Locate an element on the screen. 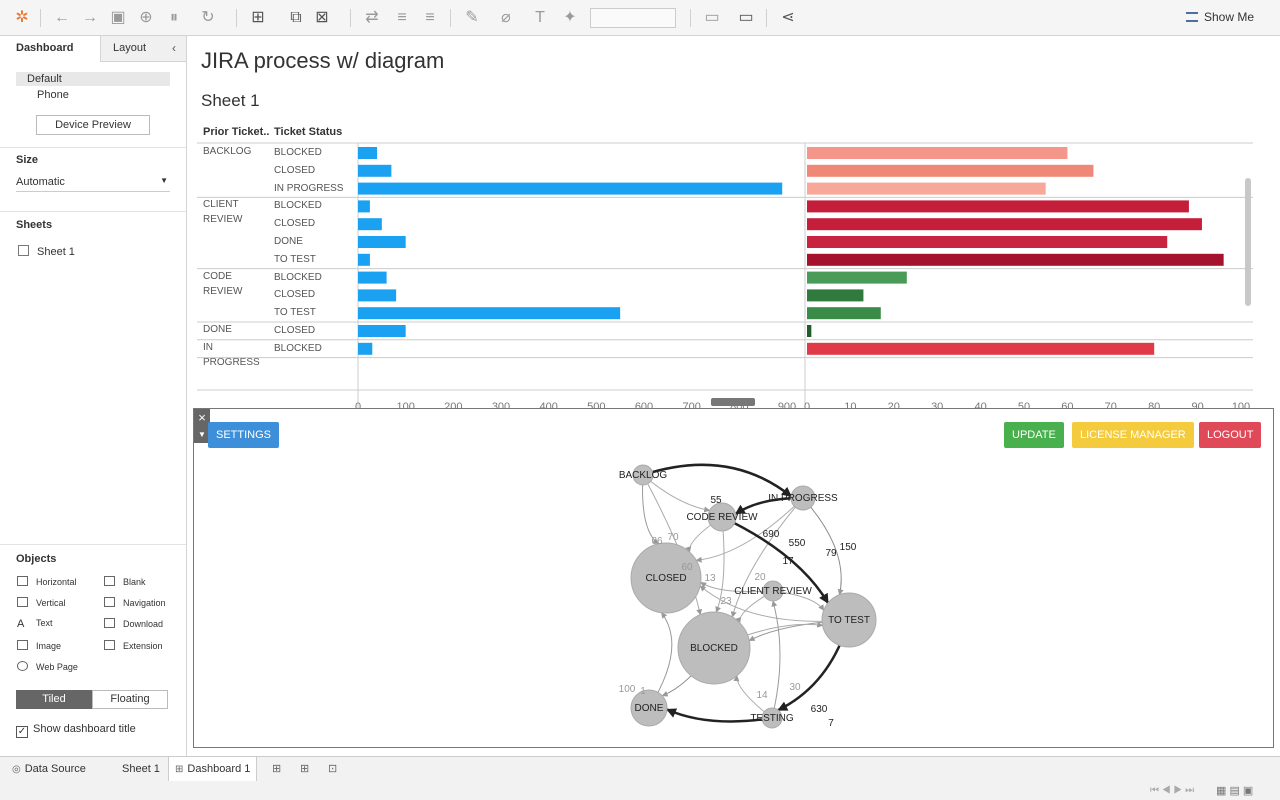 The height and width of the screenshot is (800, 1280). pin-icon: ✦ is located at coordinates (570, 18).